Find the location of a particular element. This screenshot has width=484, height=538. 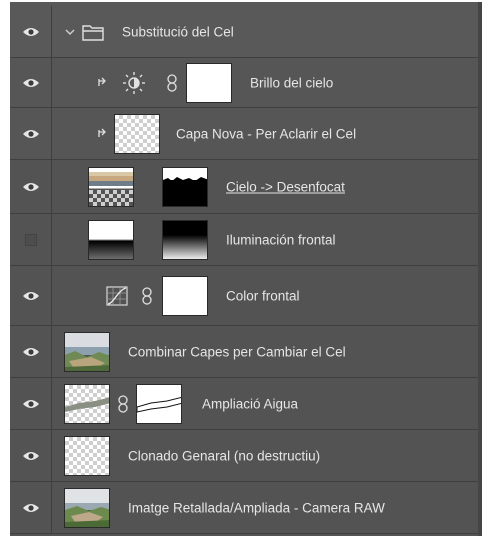

curves-adjustment-icon is located at coordinates (117, 295).